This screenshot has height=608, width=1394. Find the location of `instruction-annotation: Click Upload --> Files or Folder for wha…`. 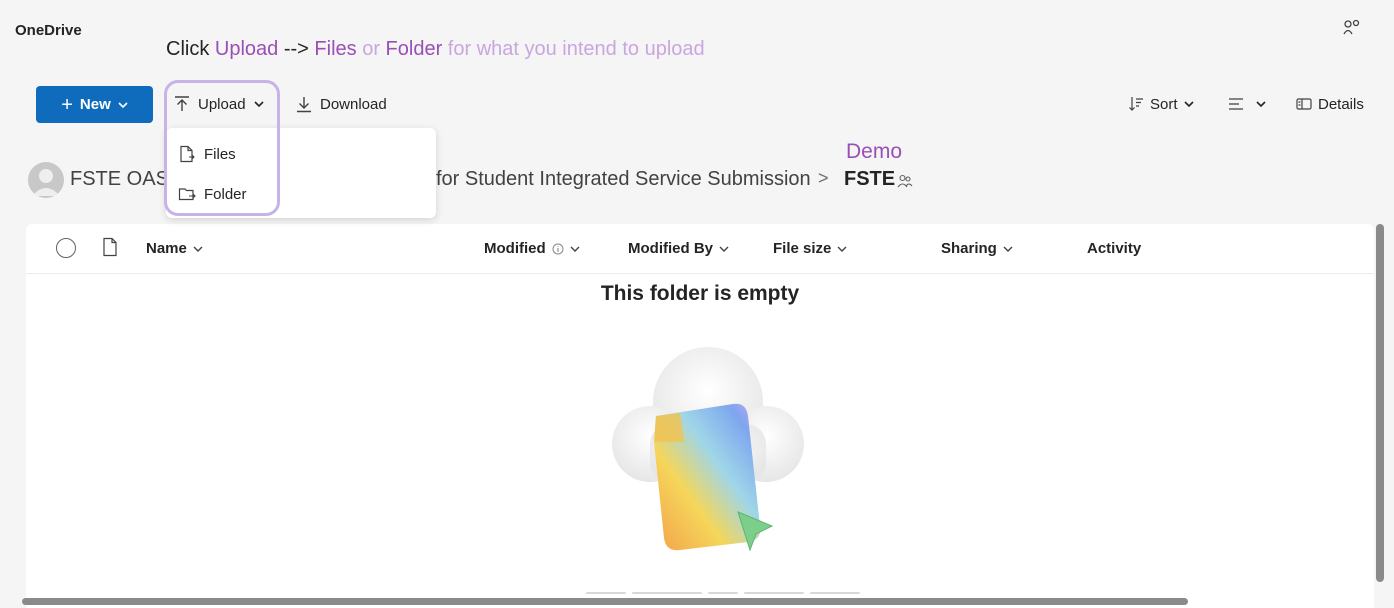

instruction-annotation: Click Upload --> Files or Folder for wha… is located at coordinates (435, 49).